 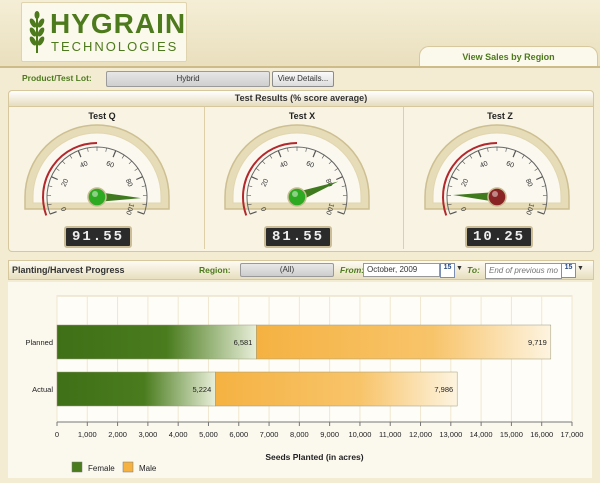 What do you see at coordinates (390, 434) in the screenshot?
I see `x-tick-label: 11,000` at bounding box center [390, 434].